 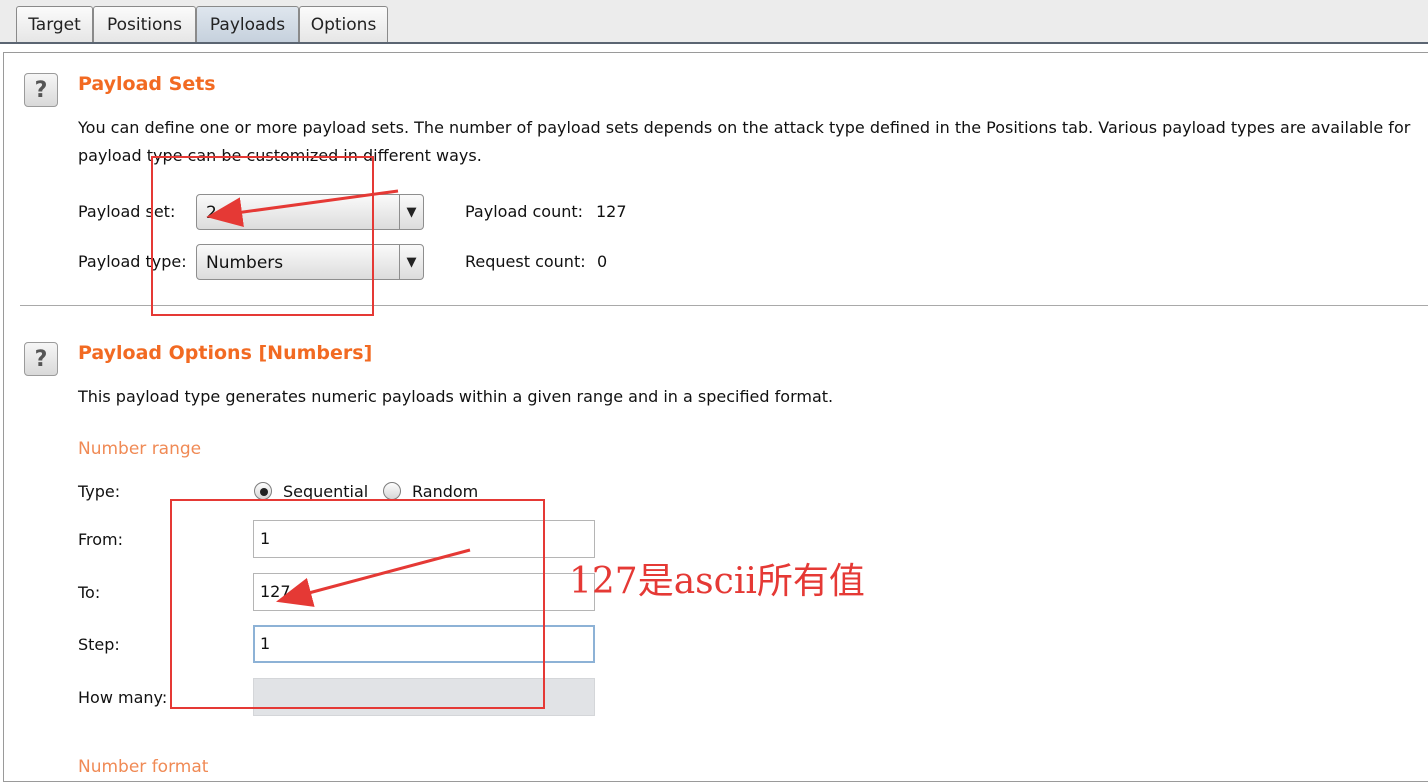 What do you see at coordinates (714, 43) in the screenshot?
I see `tab-underline` at bounding box center [714, 43].